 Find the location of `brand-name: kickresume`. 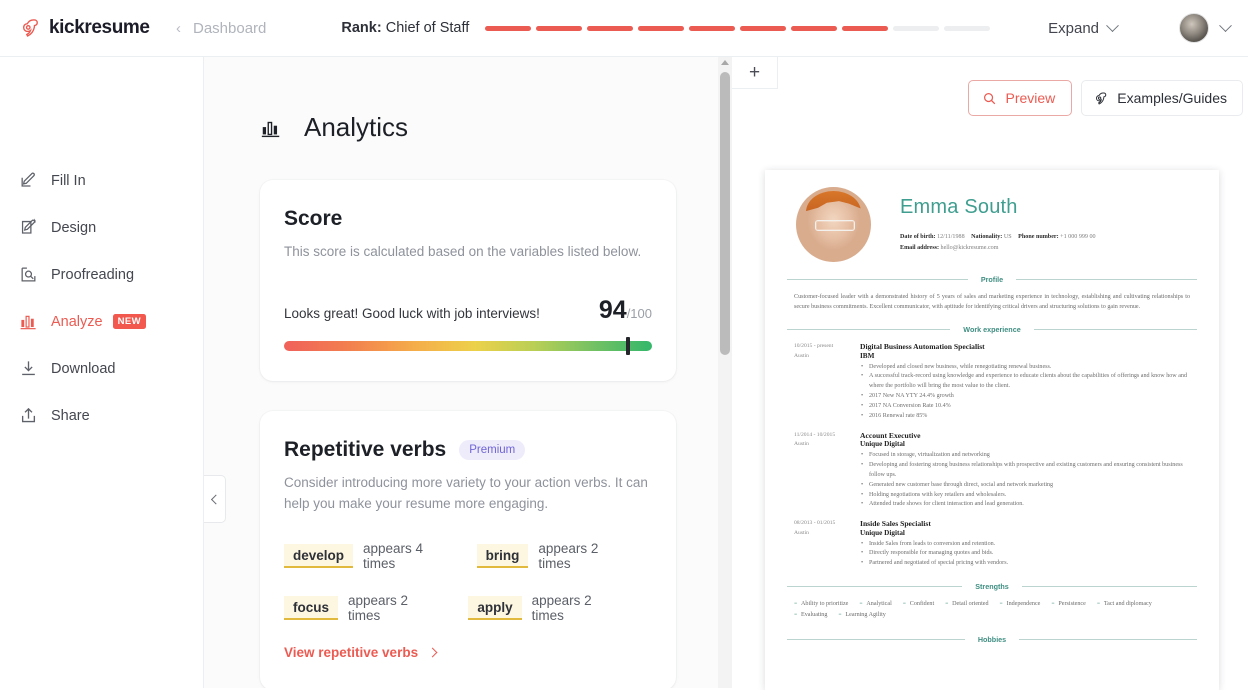

brand-name: kickresume is located at coordinates (99, 27).